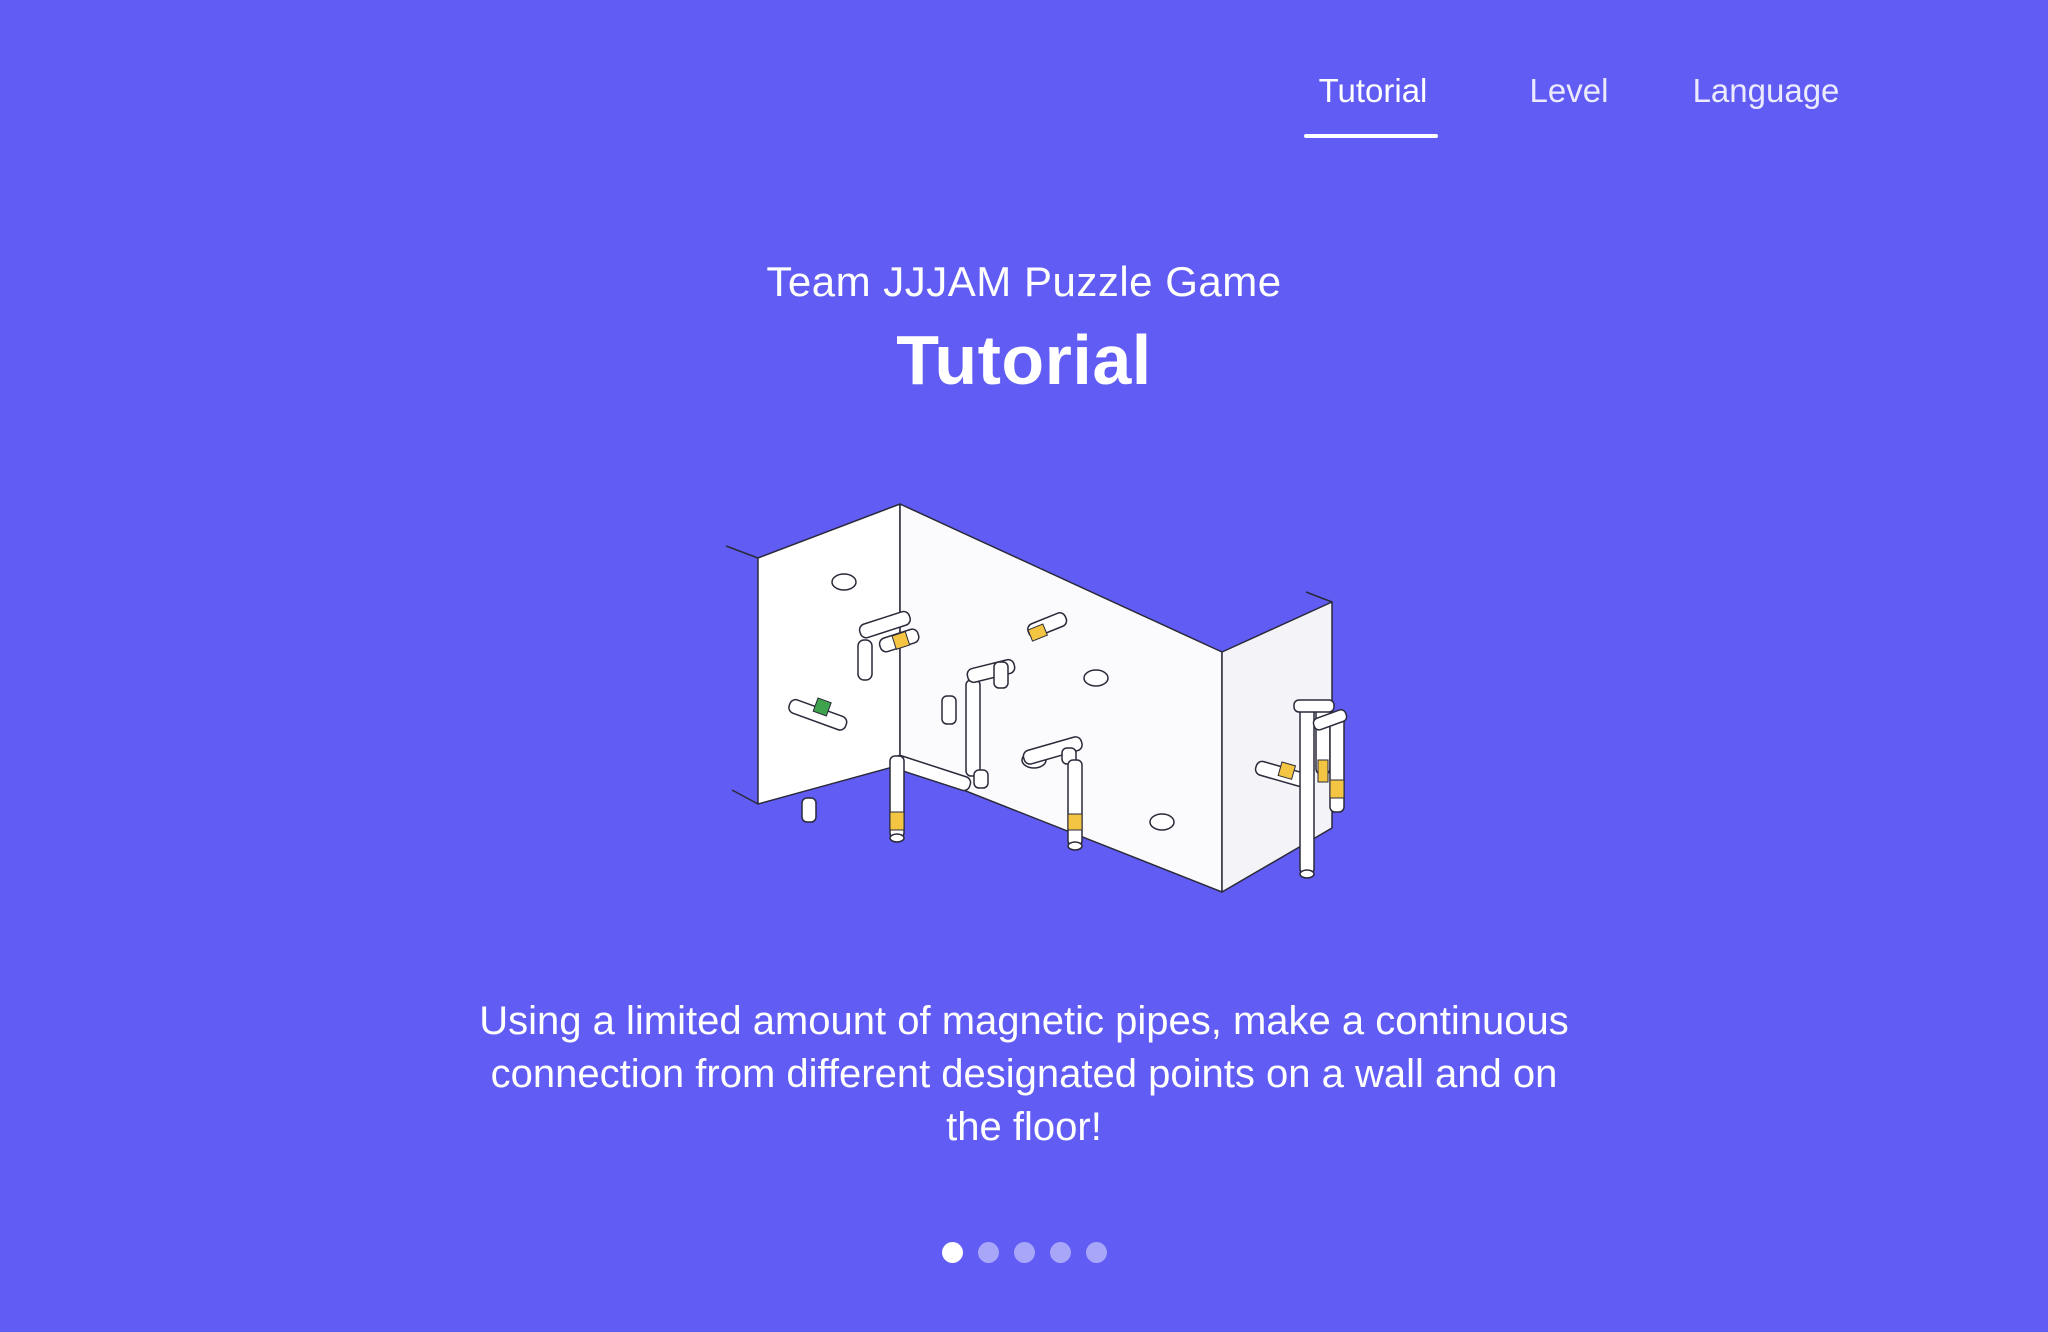  Describe the element at coordinates (1766, 91) in the screenshot. I see `nav-tab-language: Language` at that location.